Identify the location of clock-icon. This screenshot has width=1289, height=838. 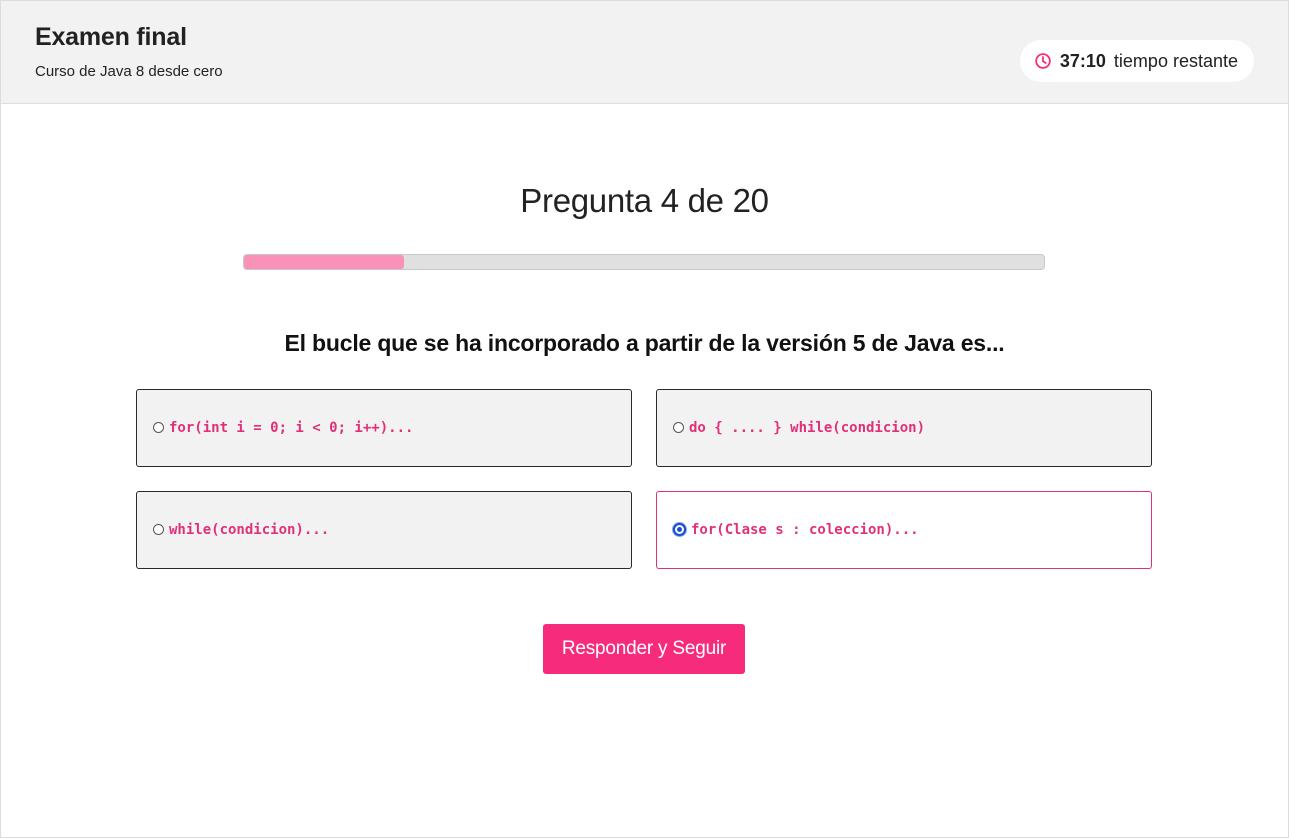
(1043, 61).